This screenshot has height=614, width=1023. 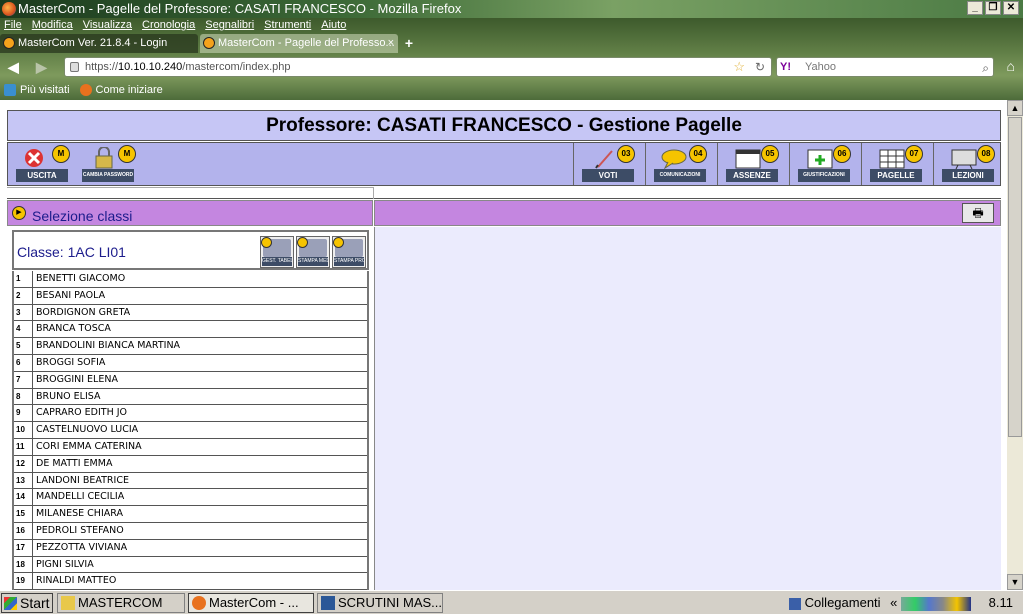 What do you see at coordinates (107, 25) in the screenshot?
I see `menu-visualizza: Visualizza` at bounding box center [107, 25].